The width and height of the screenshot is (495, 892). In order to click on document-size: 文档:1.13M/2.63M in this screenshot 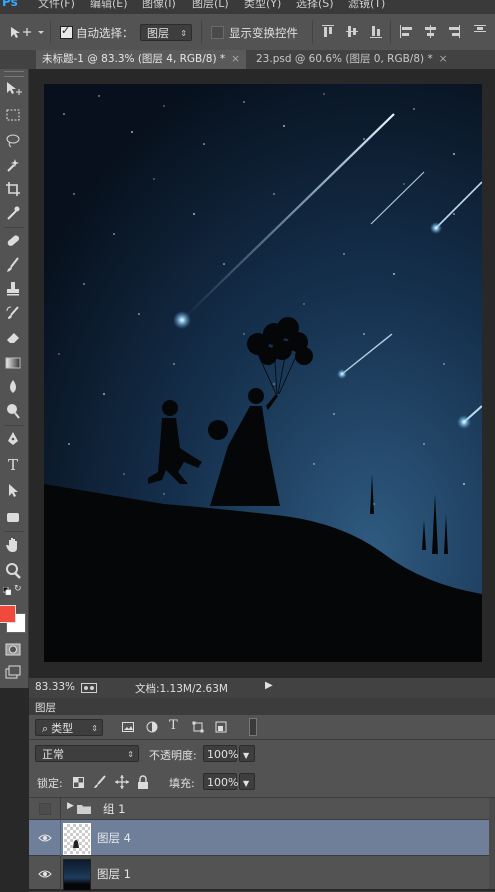, I will do `click(181, 689)`.